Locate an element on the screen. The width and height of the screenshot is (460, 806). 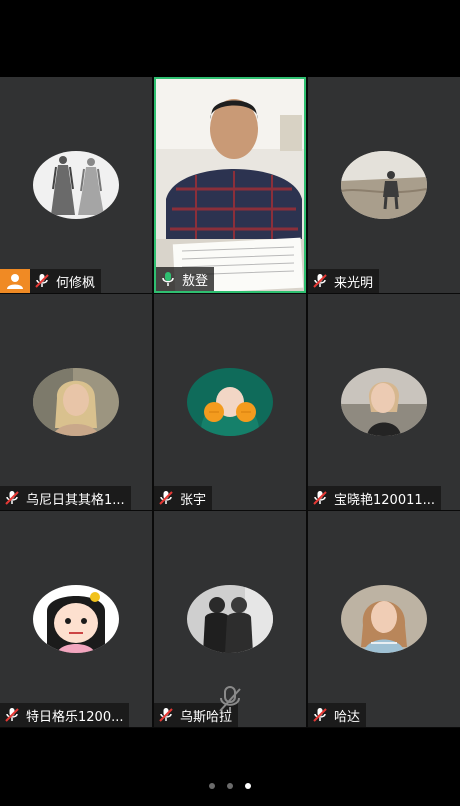
participant-name: 何修枫 is located at coordinates (76, 283).